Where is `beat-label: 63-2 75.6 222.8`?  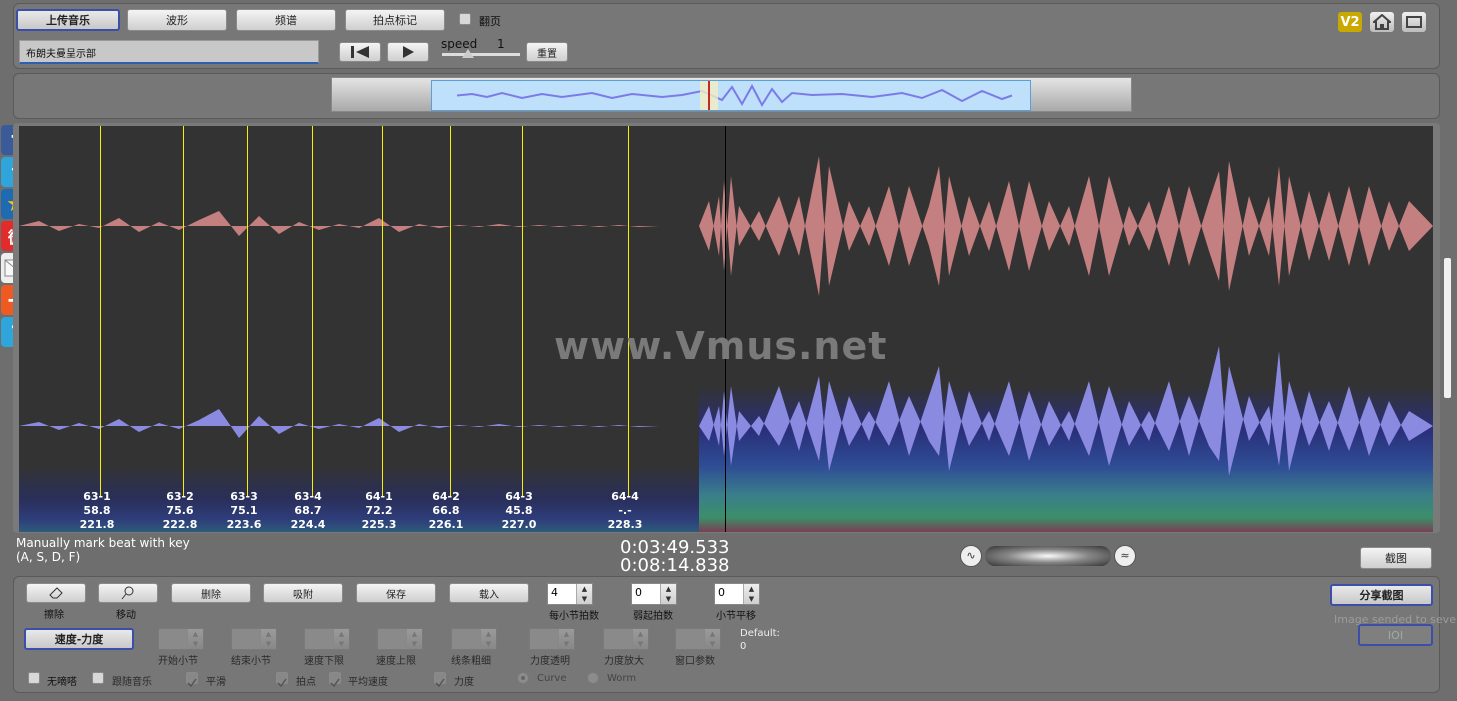 beat-label: 63-2 75.6 222.8 is located at coordinates (180, 510).